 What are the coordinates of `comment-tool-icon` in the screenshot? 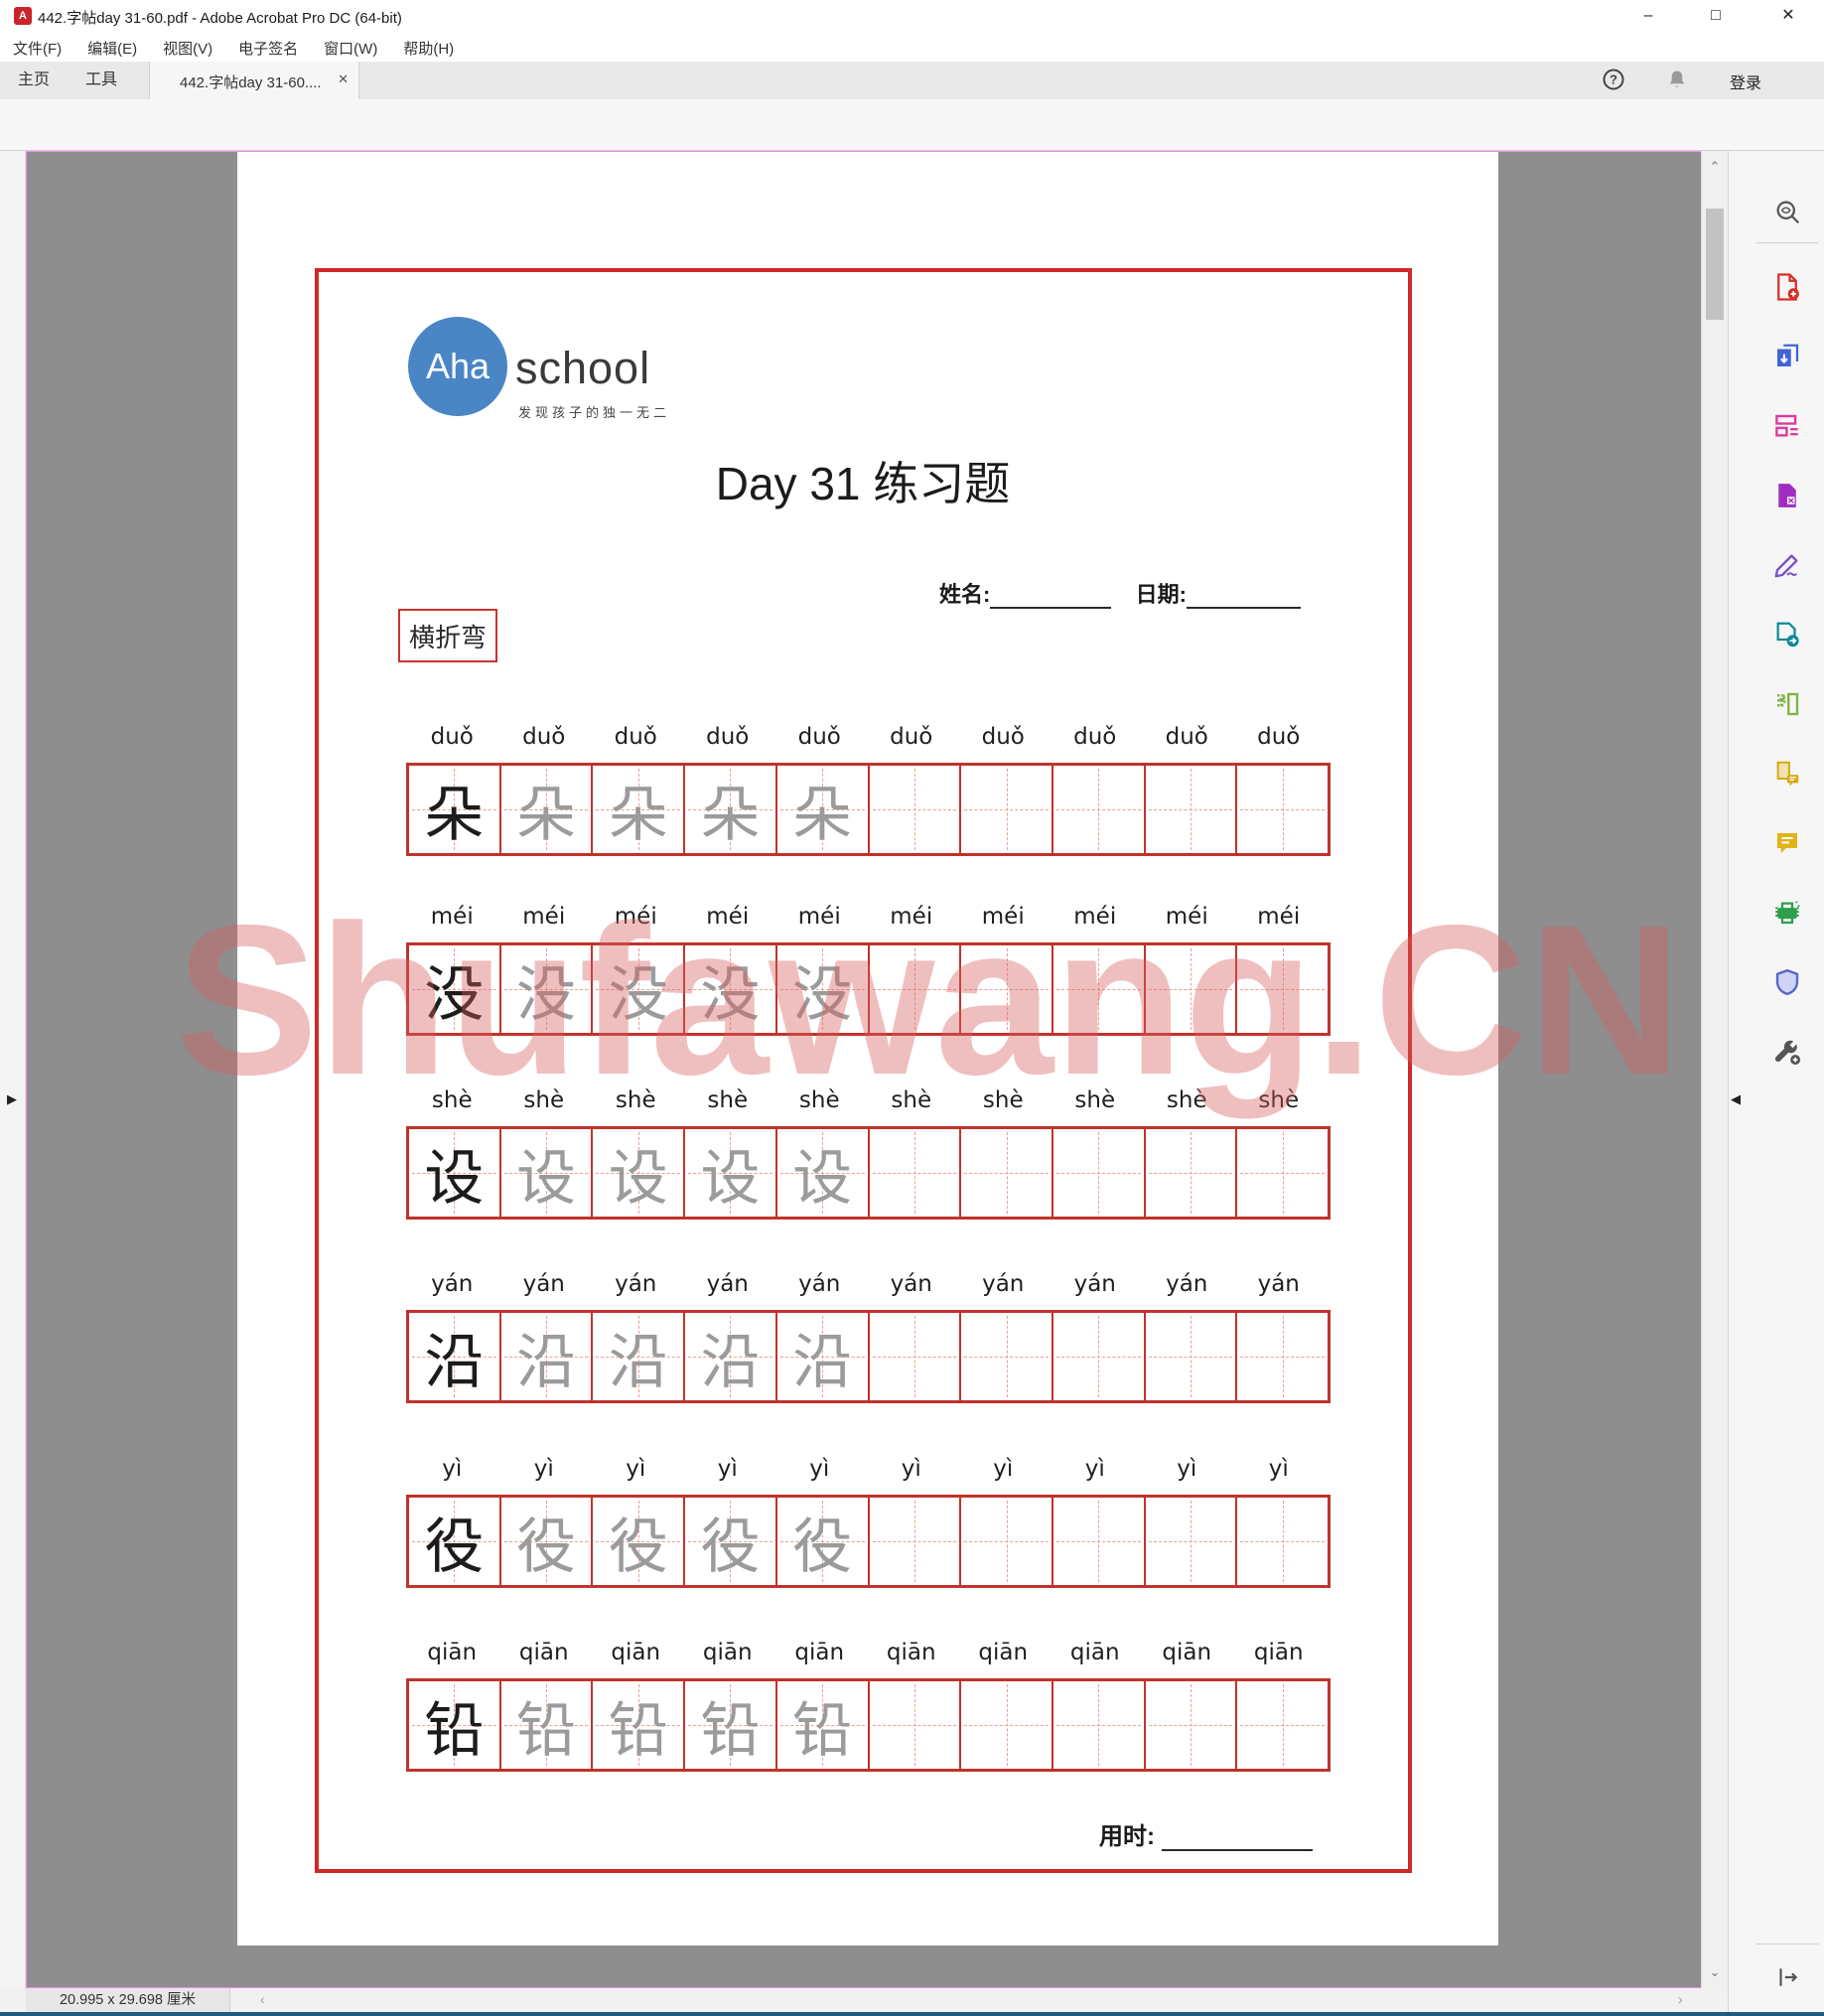 It's located at (1787, 843).